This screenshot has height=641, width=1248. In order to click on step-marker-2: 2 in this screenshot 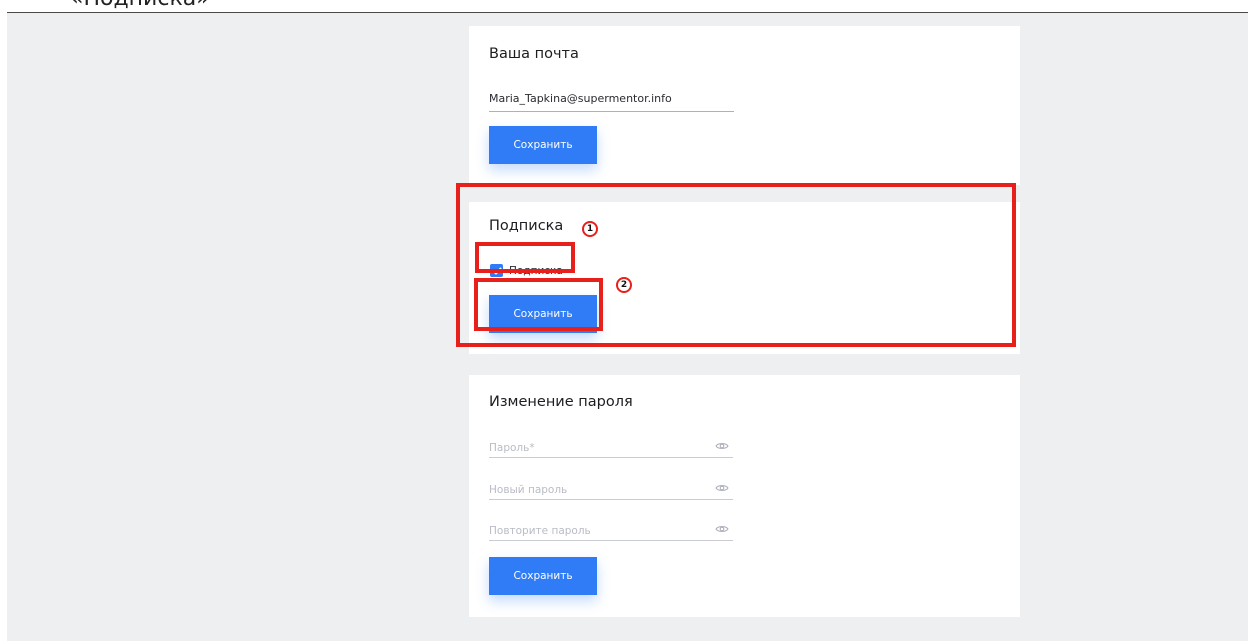, I will do `click(624, 285)`.